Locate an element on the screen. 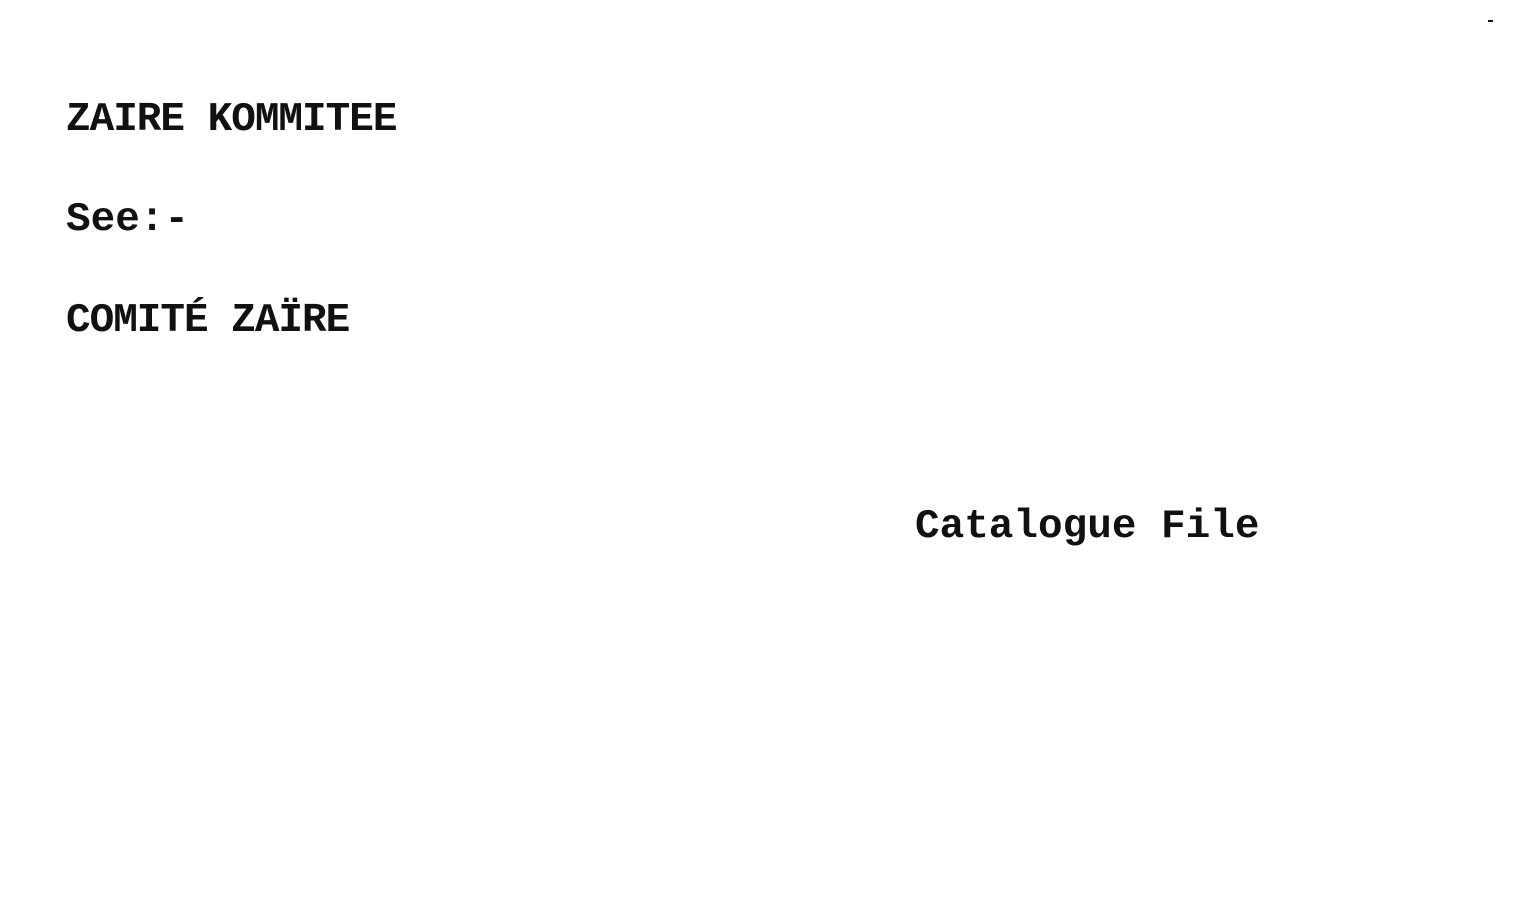 The width and height of the screenshot is (1514, 909). cross-reference: COMITÉ ZAÏRE is located at coordinates (208, 321).